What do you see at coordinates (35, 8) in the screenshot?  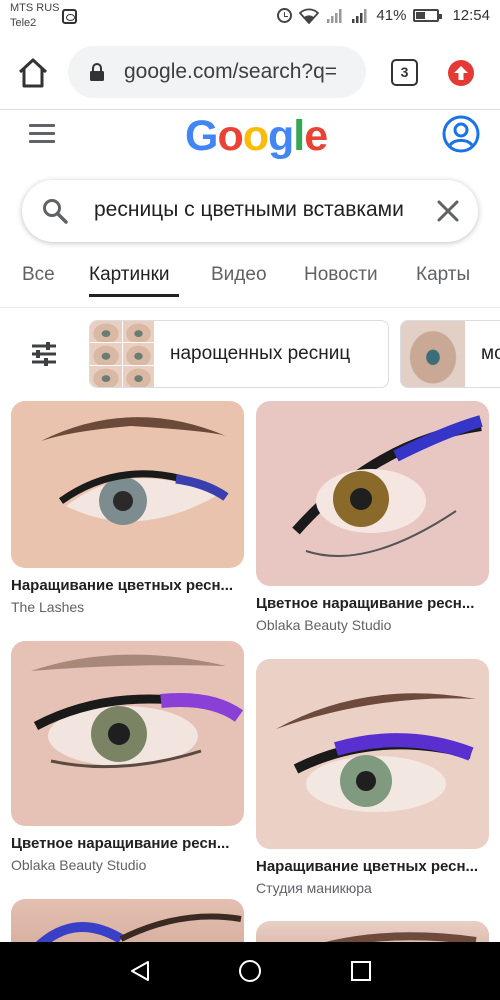 I see `carrier-name-1: MTS RUS` at bounding box center [35, 8].